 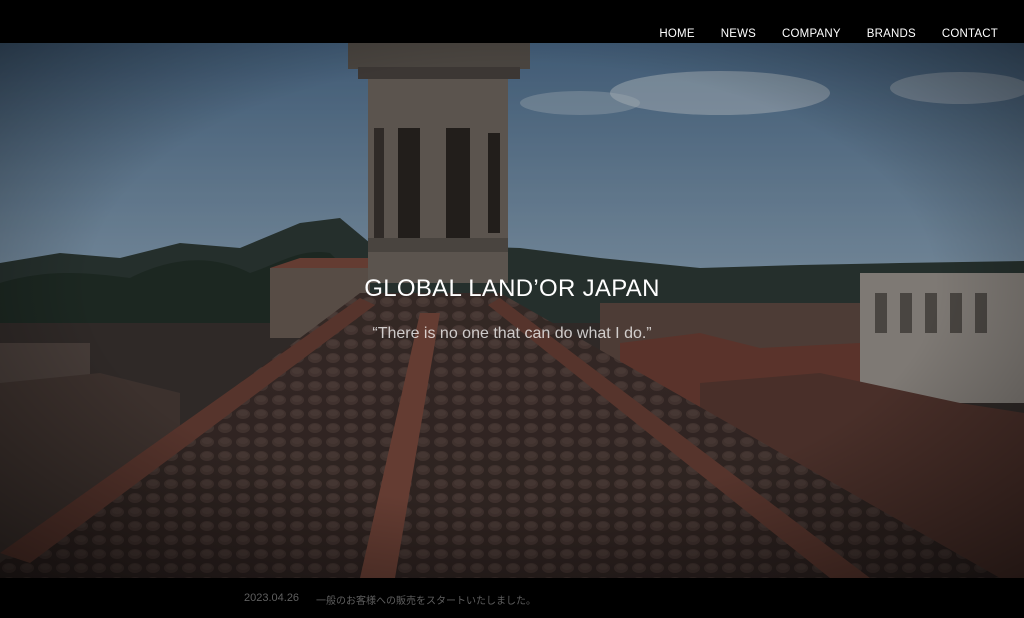 What do you see at coordinates (272, 598) in the screenshot?
I see `news-date: 2023.04.26` at bounding box center [272, 598].